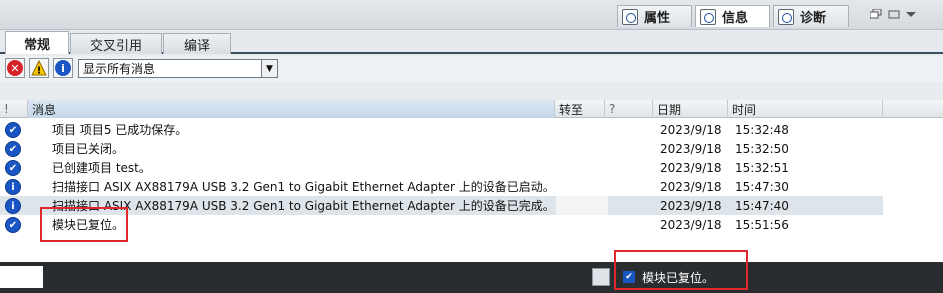 This screenshot has height=293, width=943. I want to click on warning-filter-icon: !, so click(39, 68).